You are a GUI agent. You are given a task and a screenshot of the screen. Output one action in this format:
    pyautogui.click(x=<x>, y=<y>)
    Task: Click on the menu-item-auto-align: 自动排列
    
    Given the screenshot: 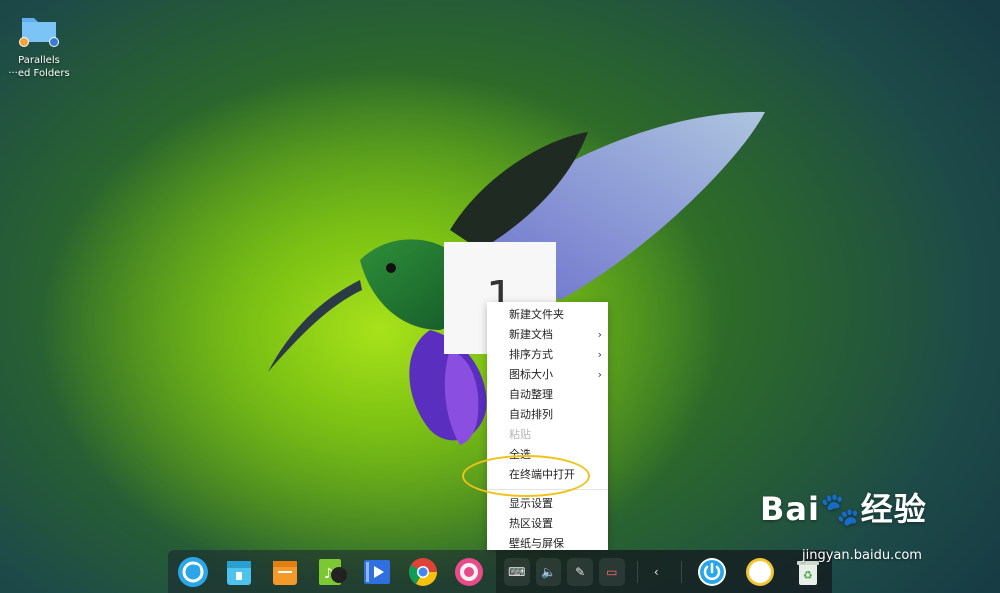 What is the action you would take?
    pyautogui.click(x=547, y=415)
    